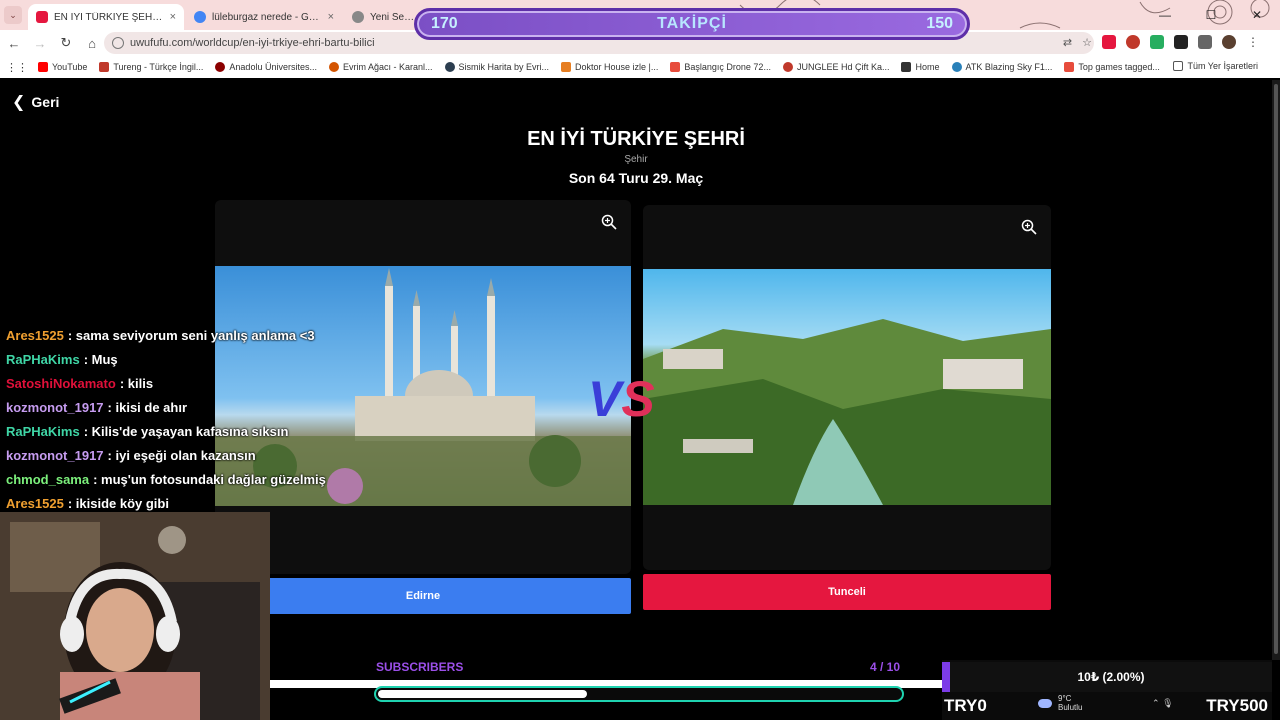  Describe the element at coordinates (181, 455) in the screenshot. I see `chat-text: : iyi eşeği olan kazansın` at that location.